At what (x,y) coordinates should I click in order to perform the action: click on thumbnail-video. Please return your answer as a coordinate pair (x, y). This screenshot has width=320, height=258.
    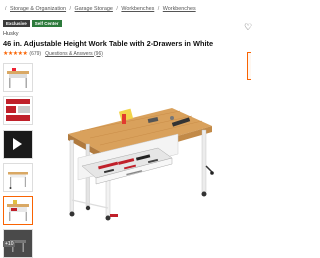
    Looking at the image, I should click on (18, 144).